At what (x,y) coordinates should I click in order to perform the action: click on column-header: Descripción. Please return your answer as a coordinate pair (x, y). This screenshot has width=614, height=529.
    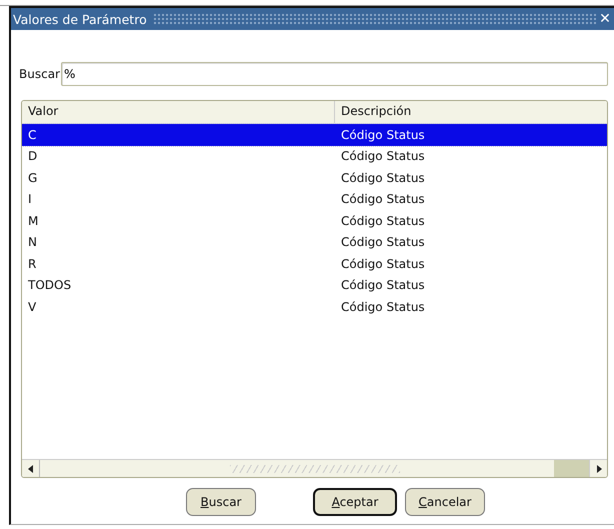
    Looking at the image, I should click on (471, 112).